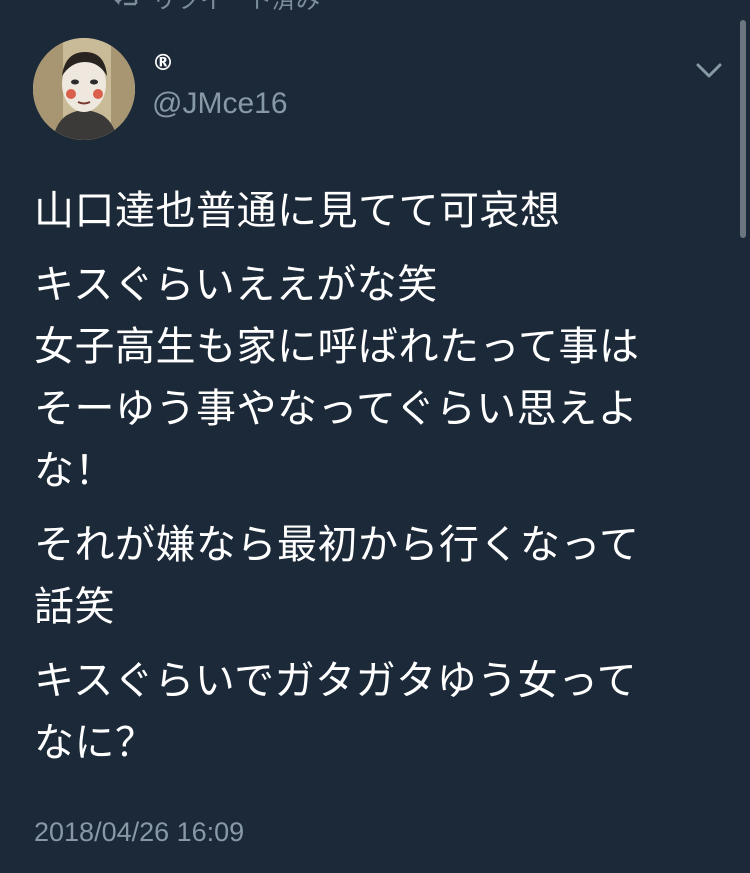 Image resolution: width=750 pixels, height=873 pixels. I want to click on avatar, so click(84, 89).